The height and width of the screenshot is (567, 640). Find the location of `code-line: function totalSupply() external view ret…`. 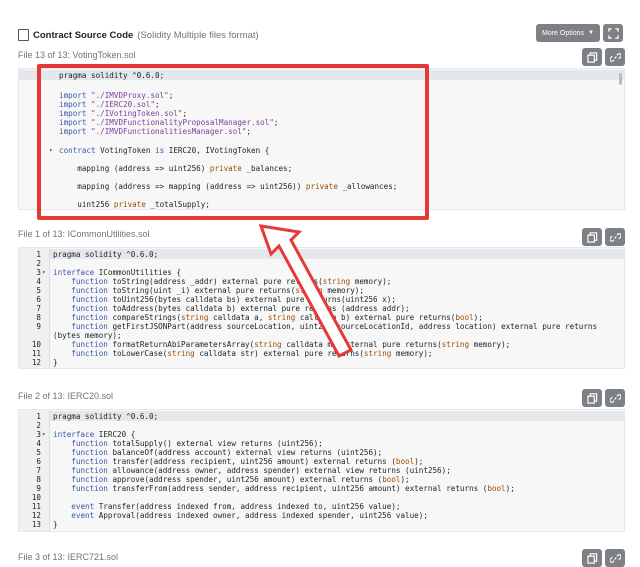

code-line: function totalSupply() external view ret… is located at coordinates (197, 443).